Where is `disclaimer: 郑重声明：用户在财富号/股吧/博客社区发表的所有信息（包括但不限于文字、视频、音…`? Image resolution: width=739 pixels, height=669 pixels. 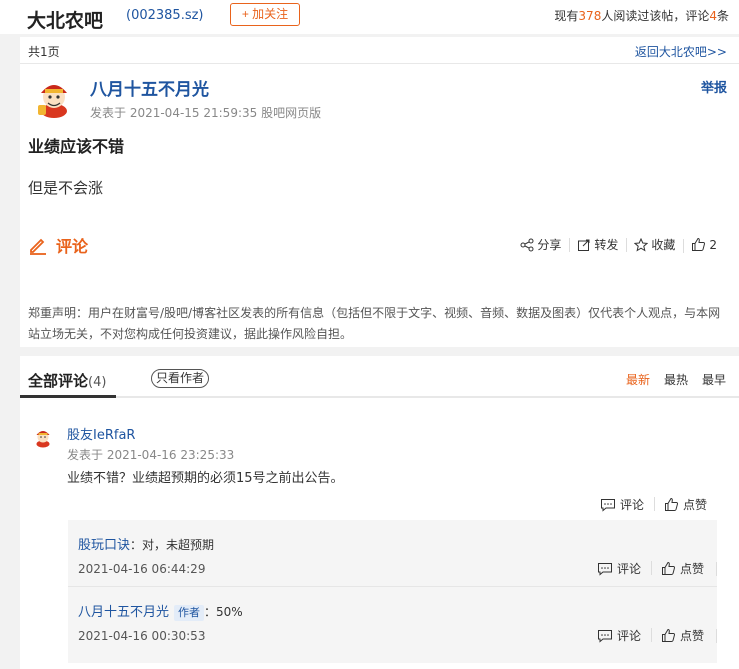
disclaimer: 郑重声明：用户在财富号/股吧/博客社区发表的所有信息（包括但不限于文字、视频、音… is located at coordinates (374, 323).